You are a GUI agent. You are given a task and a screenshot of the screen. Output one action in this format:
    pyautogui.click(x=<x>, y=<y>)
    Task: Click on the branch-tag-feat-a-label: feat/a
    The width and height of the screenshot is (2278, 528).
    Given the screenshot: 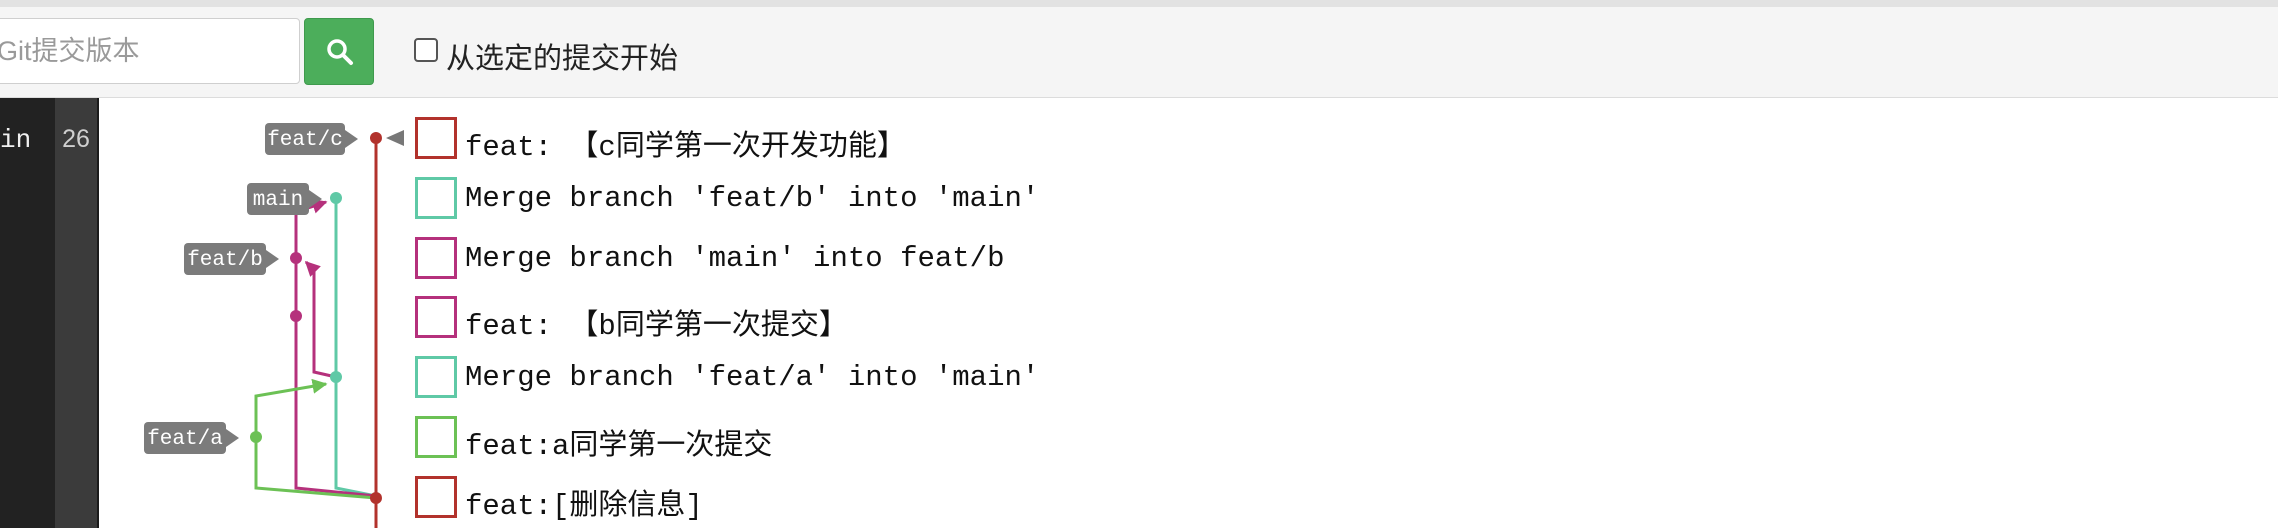 What is the action you would take?
    pyautogui.click(x=185, y=439)
    